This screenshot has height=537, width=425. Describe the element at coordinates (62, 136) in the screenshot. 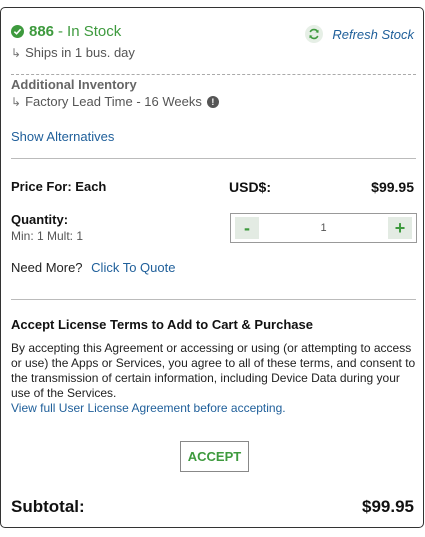

I see `show-alternatives-link: Show Alternatives` at that location.